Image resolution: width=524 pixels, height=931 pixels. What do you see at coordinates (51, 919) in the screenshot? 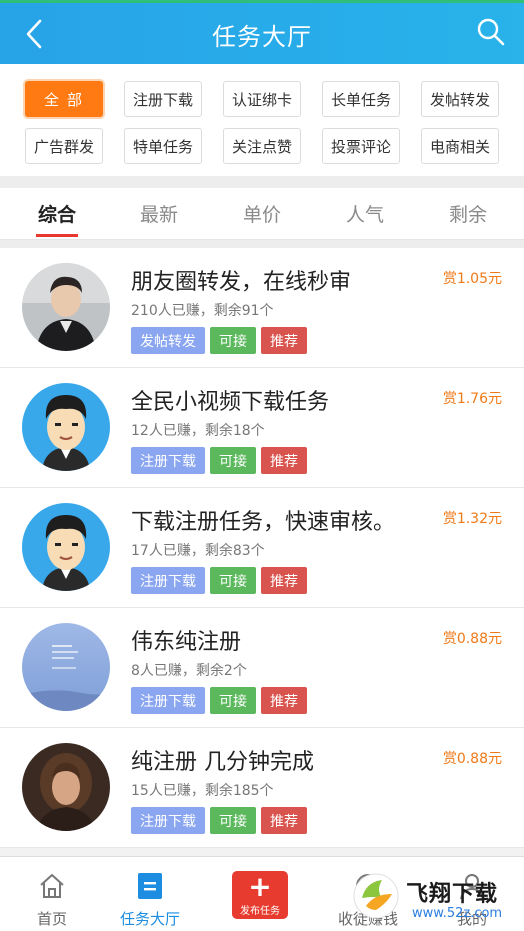
I see `nav-home-label: 首页` at bounding box center [51, 919].